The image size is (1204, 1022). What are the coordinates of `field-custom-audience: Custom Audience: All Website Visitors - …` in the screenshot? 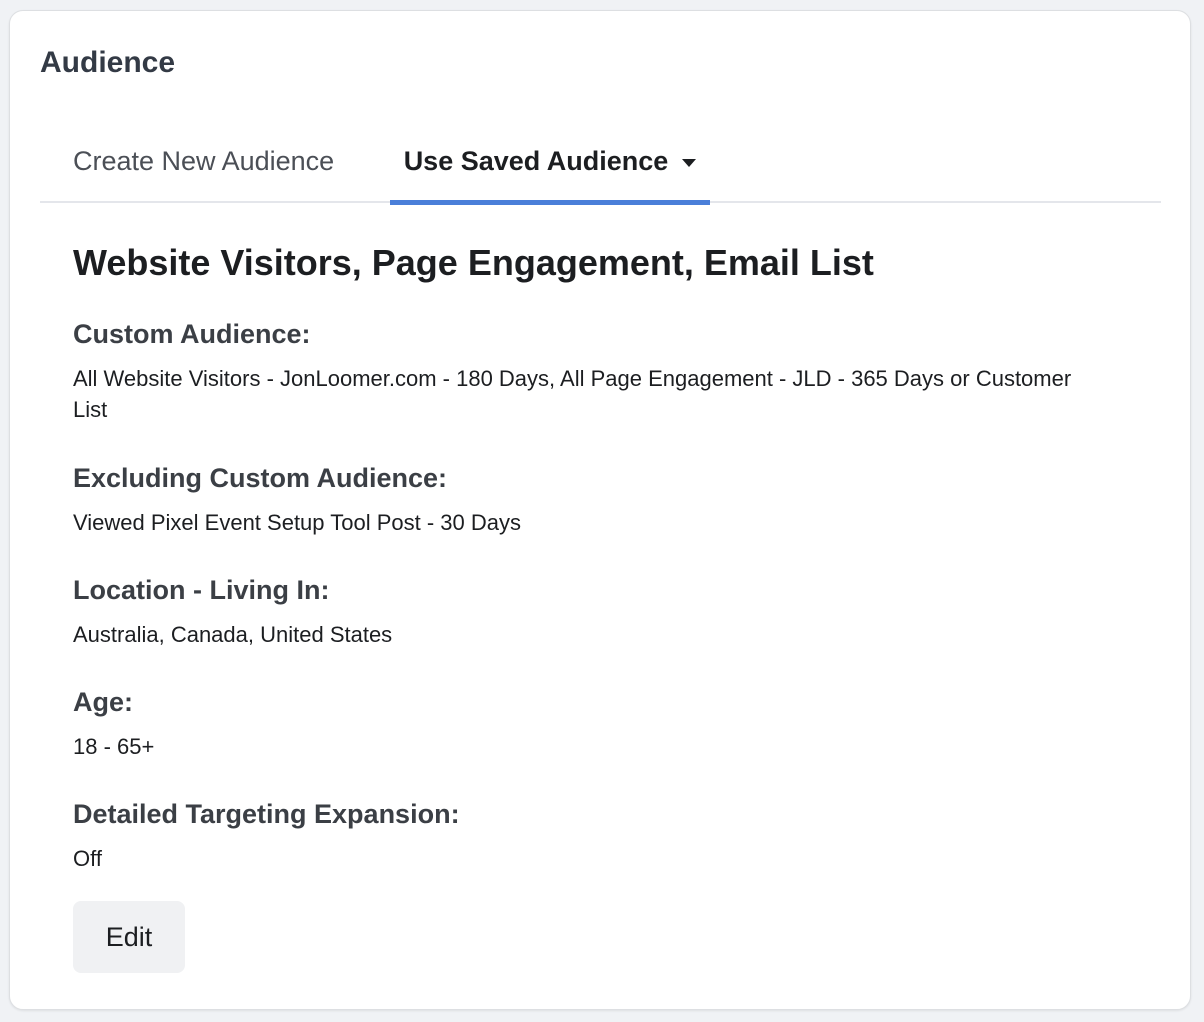 It's located at (583, 371).